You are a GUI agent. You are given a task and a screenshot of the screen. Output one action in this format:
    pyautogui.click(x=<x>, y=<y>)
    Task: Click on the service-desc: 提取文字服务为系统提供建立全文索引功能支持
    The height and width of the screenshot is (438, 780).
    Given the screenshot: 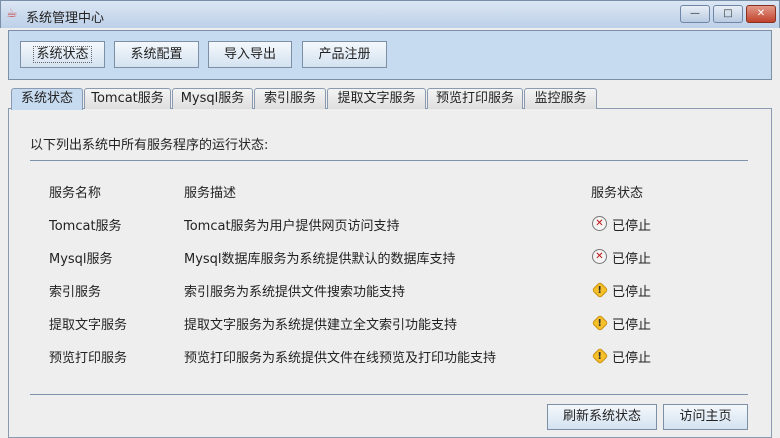 What is the action you would take?
    pyautogui.click(x=321, y=325)
    